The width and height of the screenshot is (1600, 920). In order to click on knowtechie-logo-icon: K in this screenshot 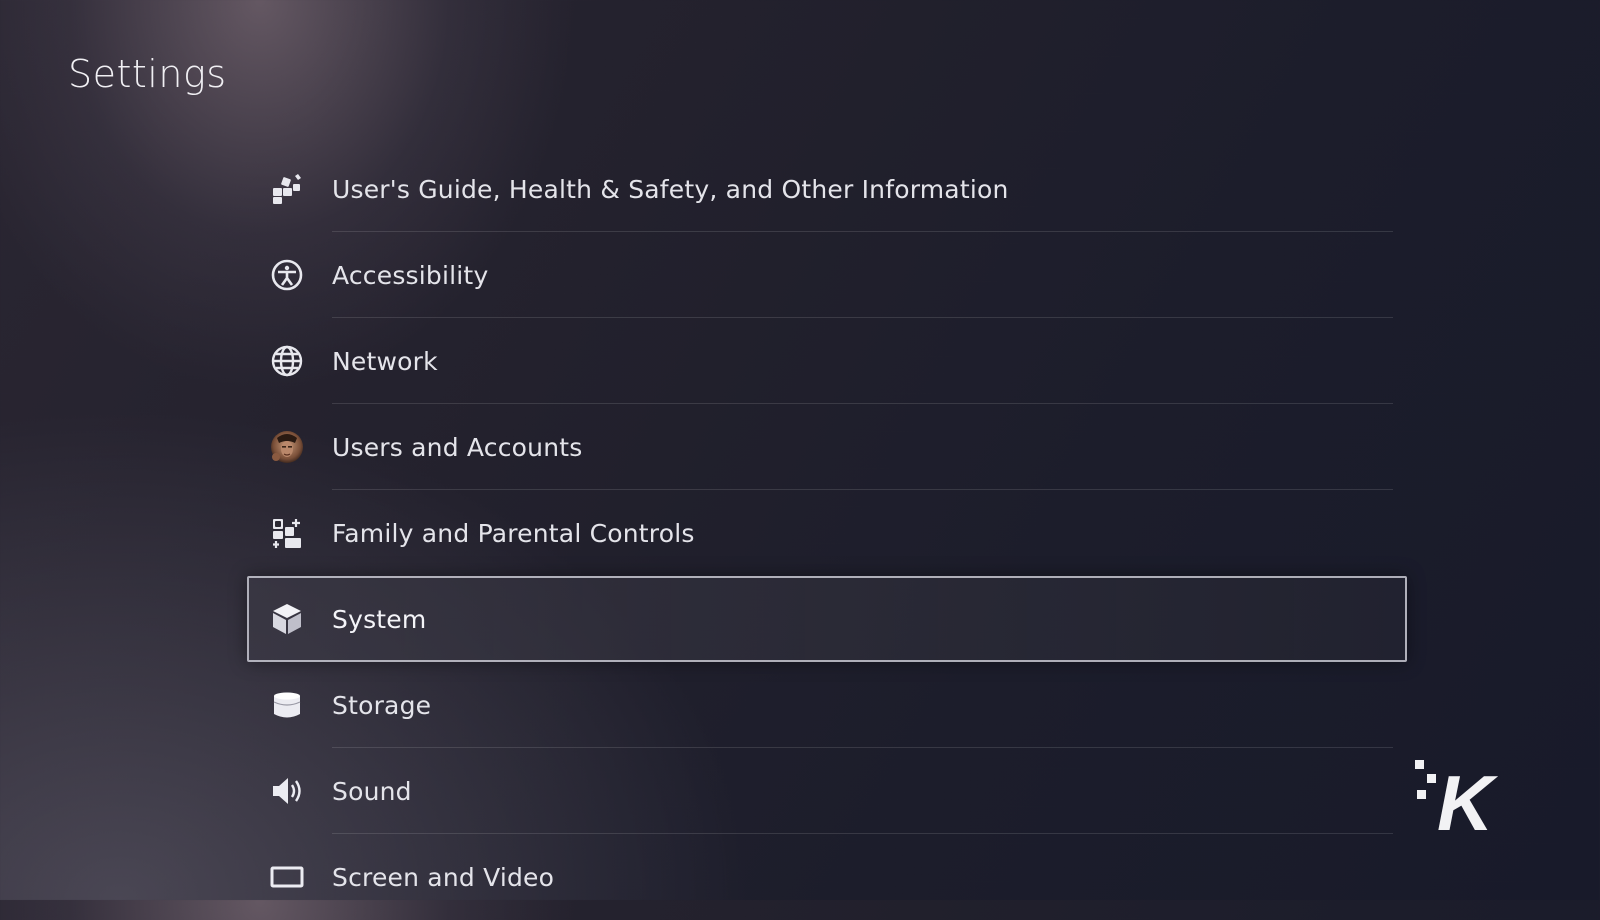, I will do `click(1460, 805)`.